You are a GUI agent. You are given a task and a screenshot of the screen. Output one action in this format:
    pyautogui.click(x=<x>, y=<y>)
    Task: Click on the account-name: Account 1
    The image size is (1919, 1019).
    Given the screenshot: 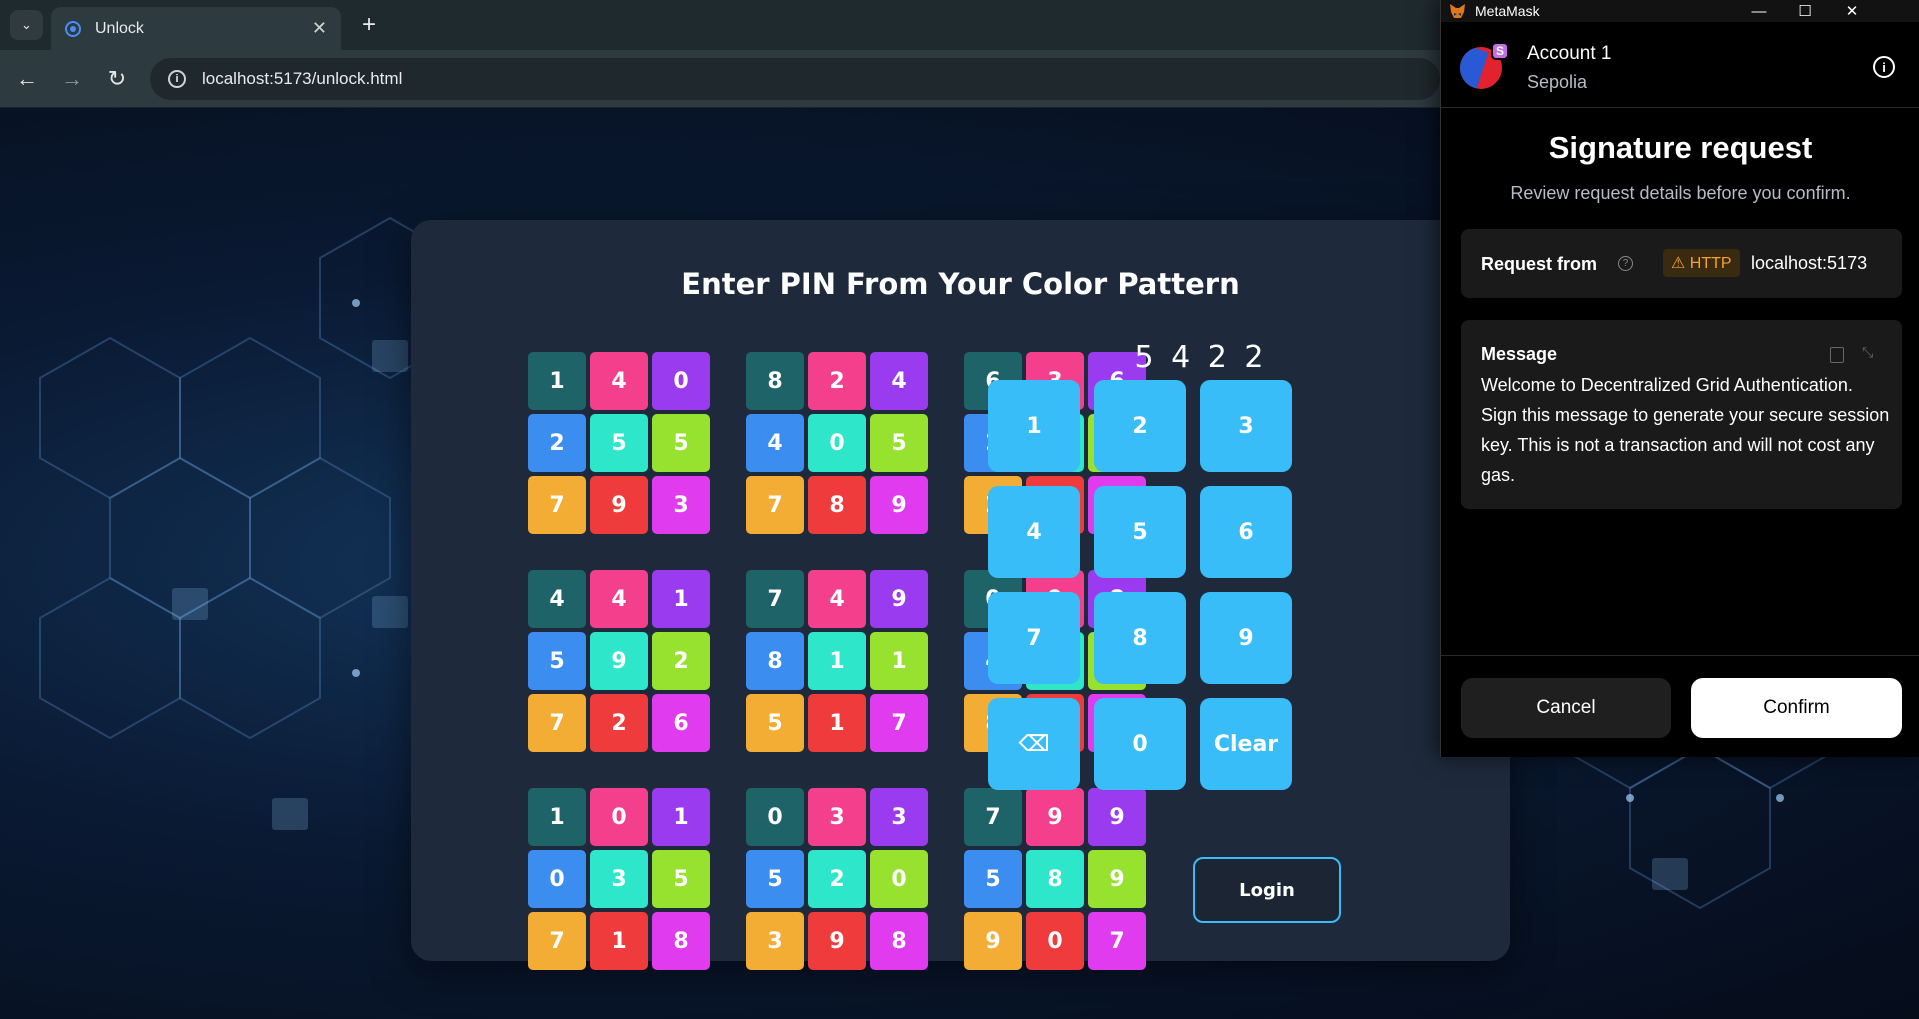 What is the action you would take?
    pyautogui.click(x=1569, y=54)
    